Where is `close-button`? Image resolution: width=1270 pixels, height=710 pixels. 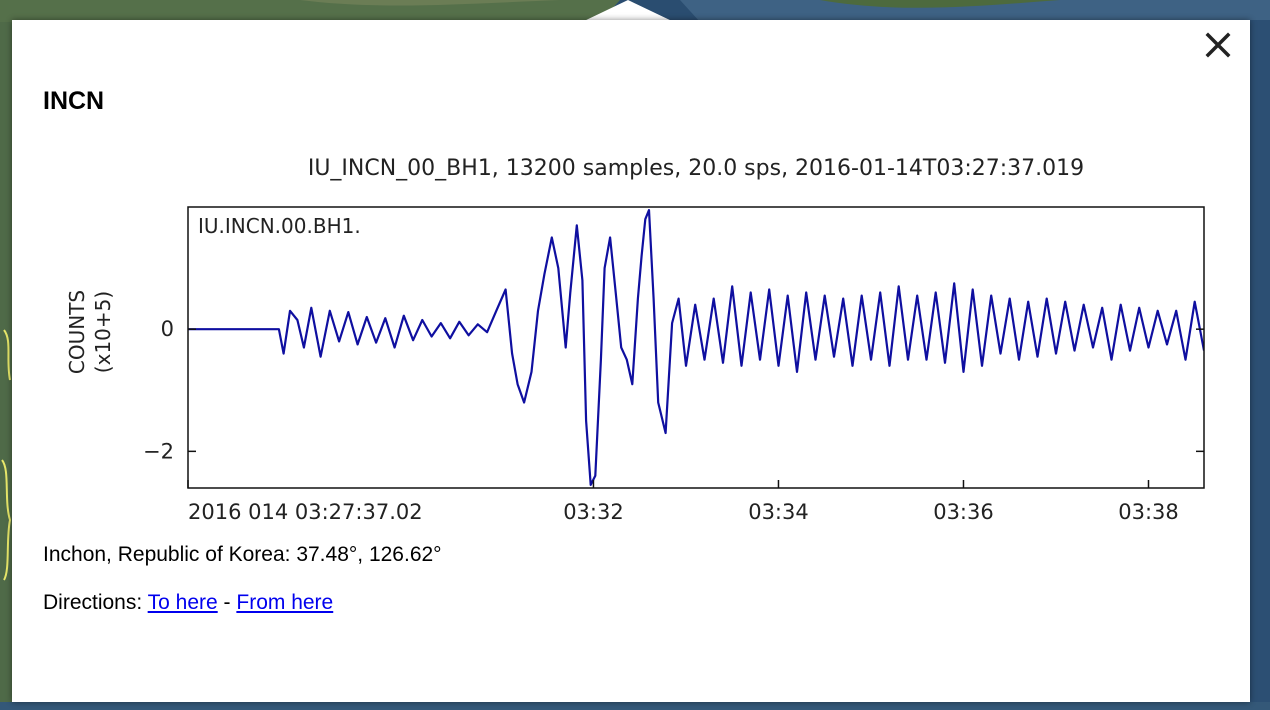 close-button is located at coordinates (1218, 45).